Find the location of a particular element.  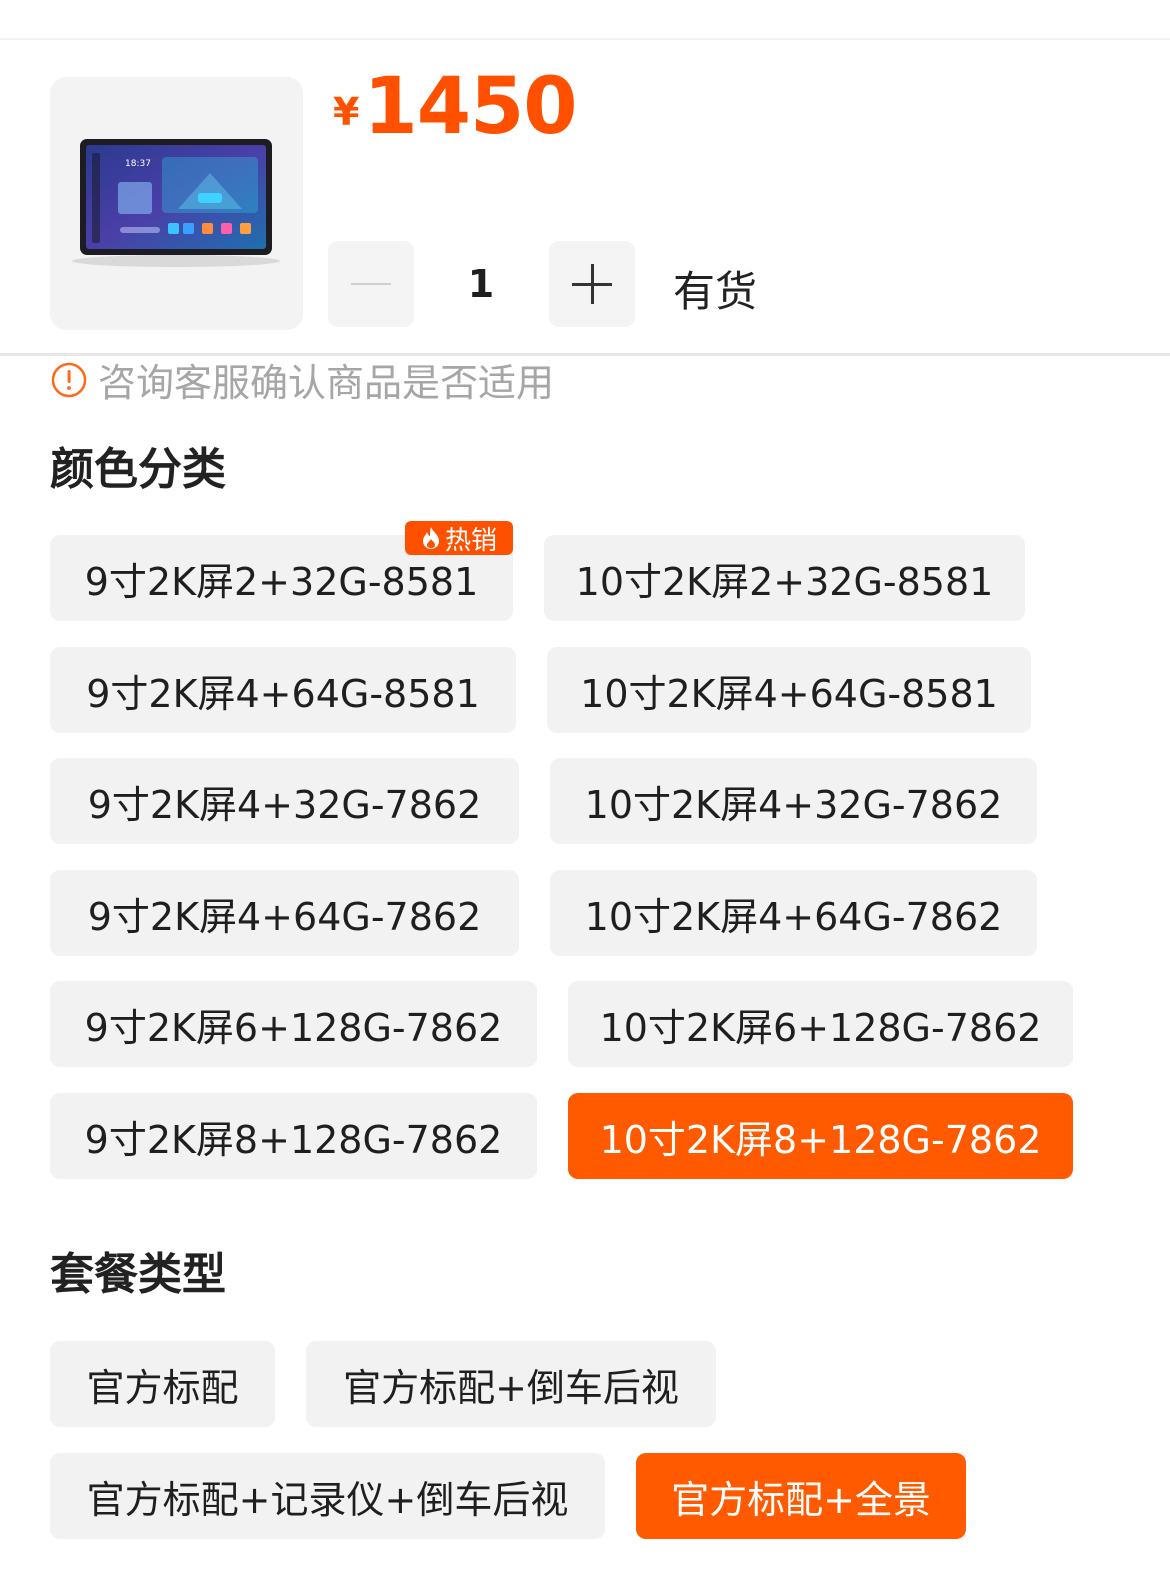

price: ¥1450 is located at coordinates (455, 107).